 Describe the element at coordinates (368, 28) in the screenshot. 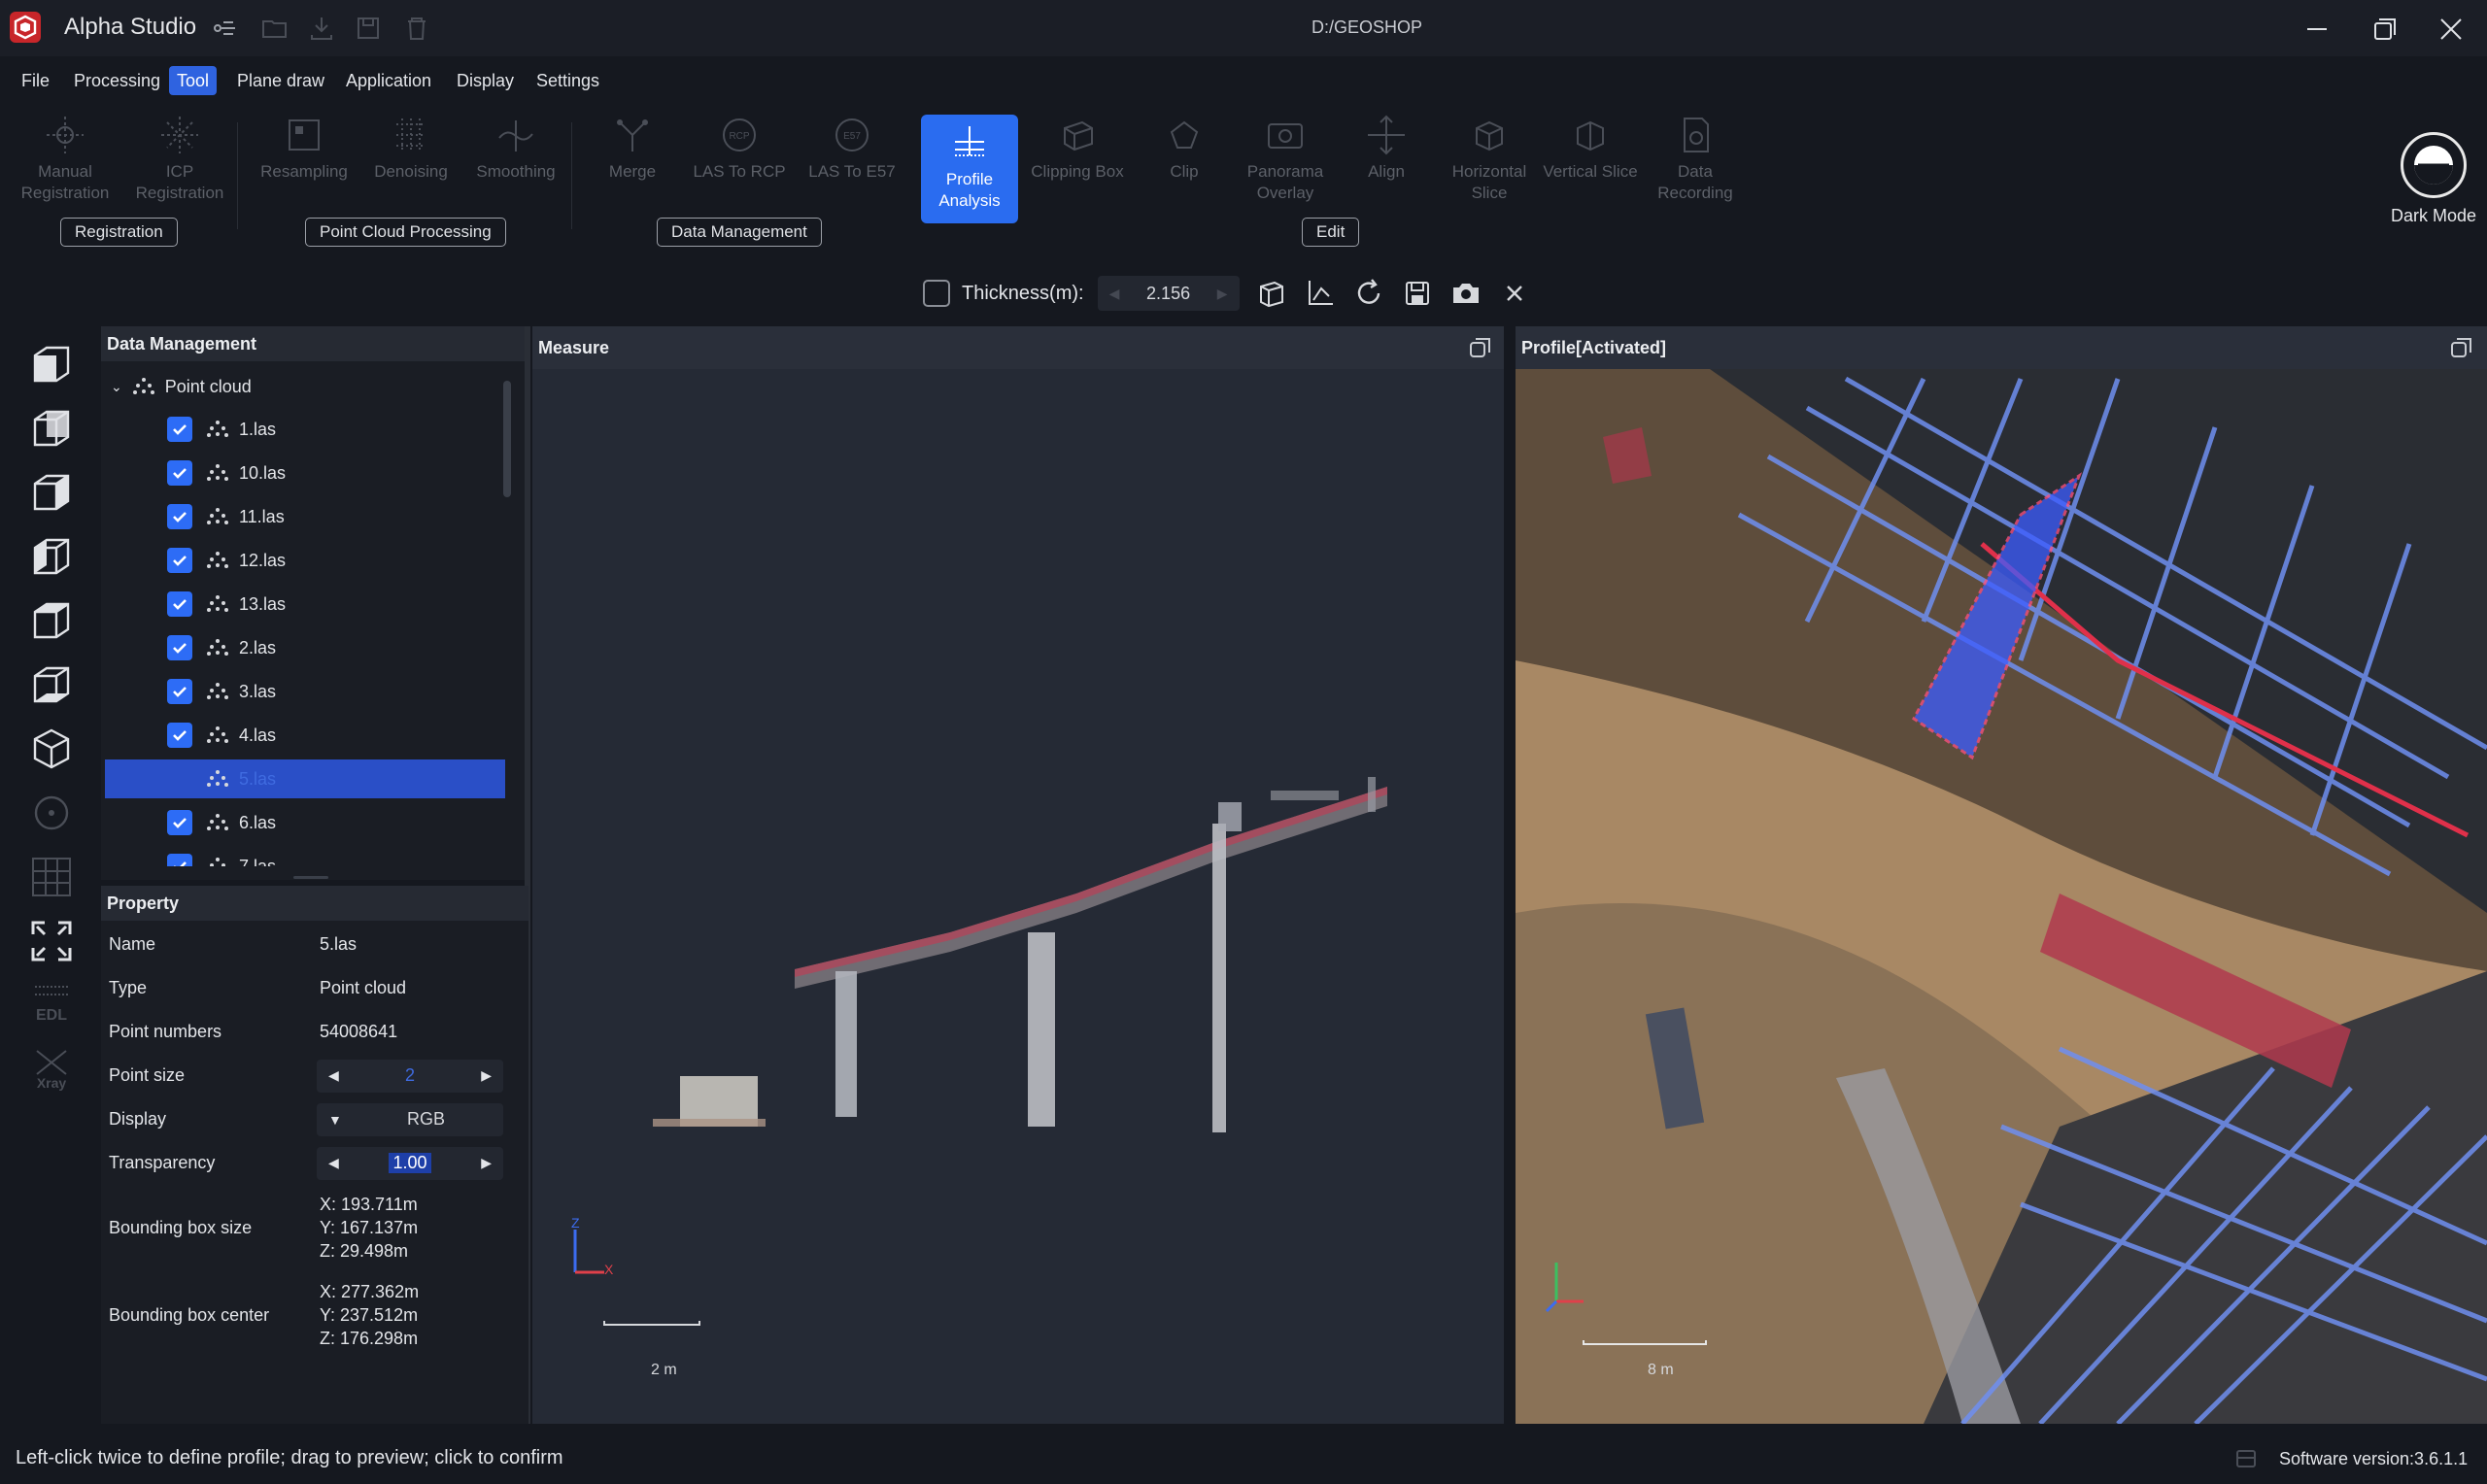

I see `save-icon` at that location.